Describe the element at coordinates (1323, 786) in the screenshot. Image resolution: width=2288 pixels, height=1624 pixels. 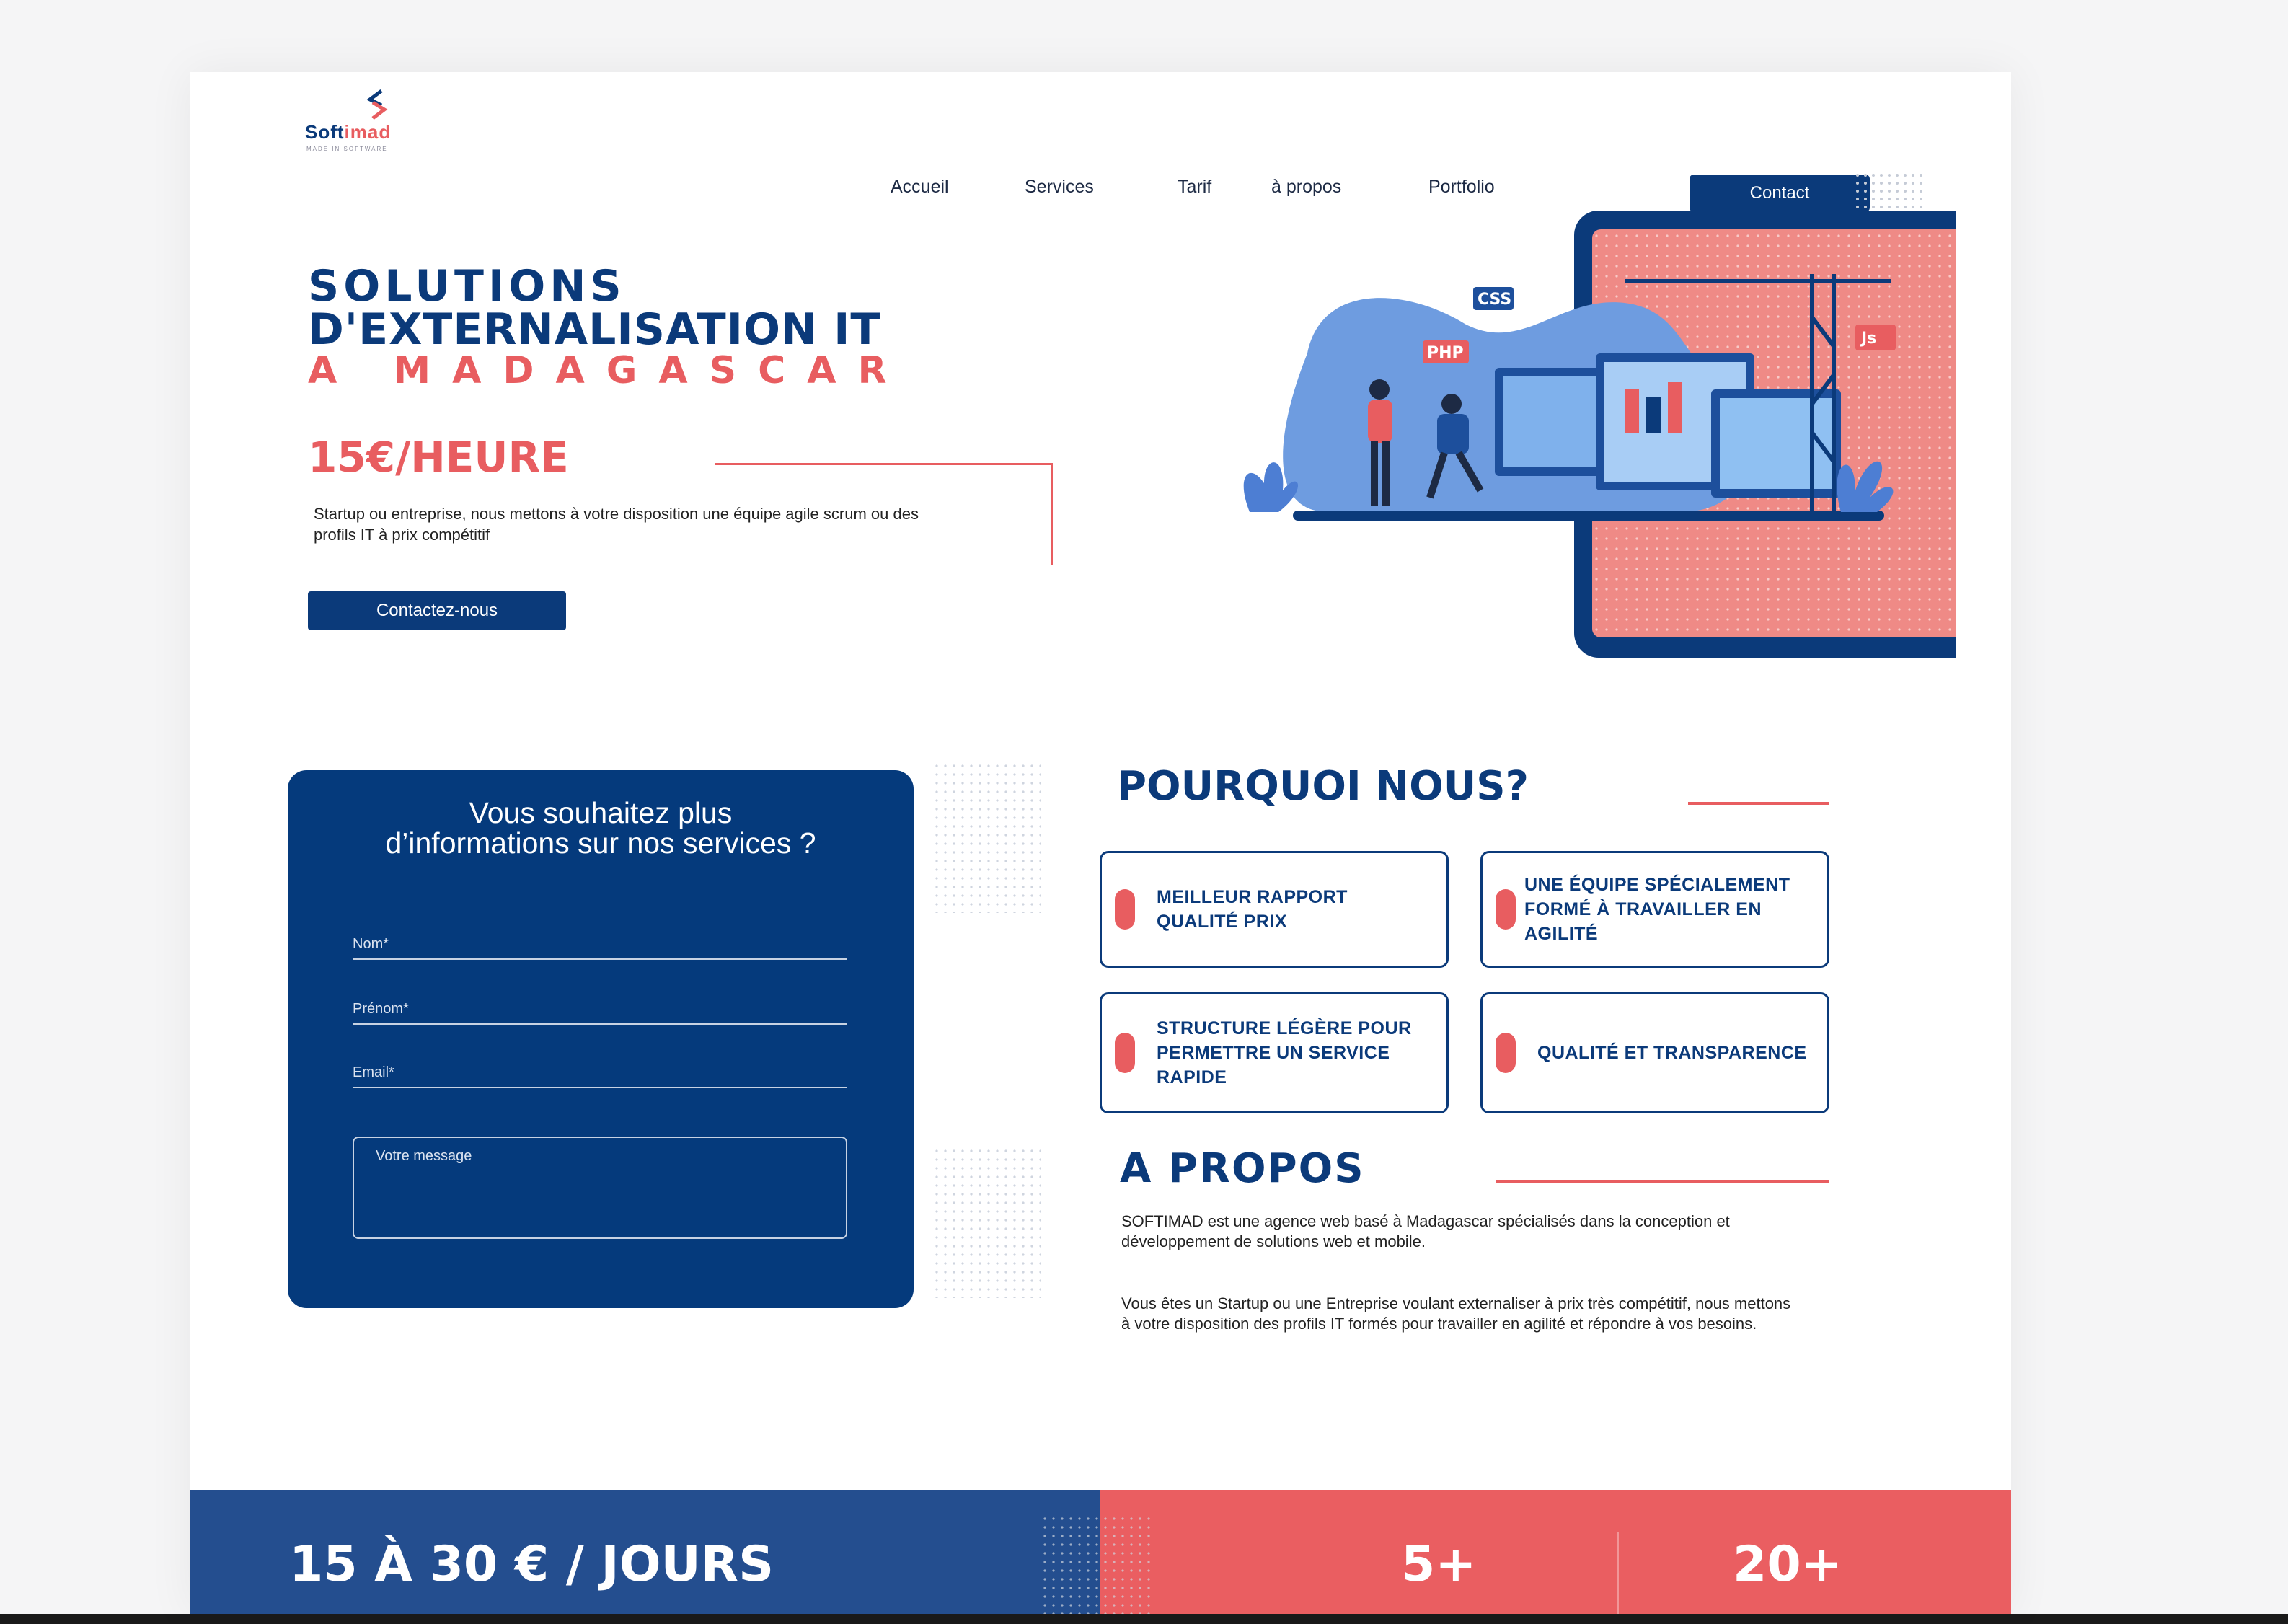
I see `why-title: POURQUOI NOUS?` at that location.